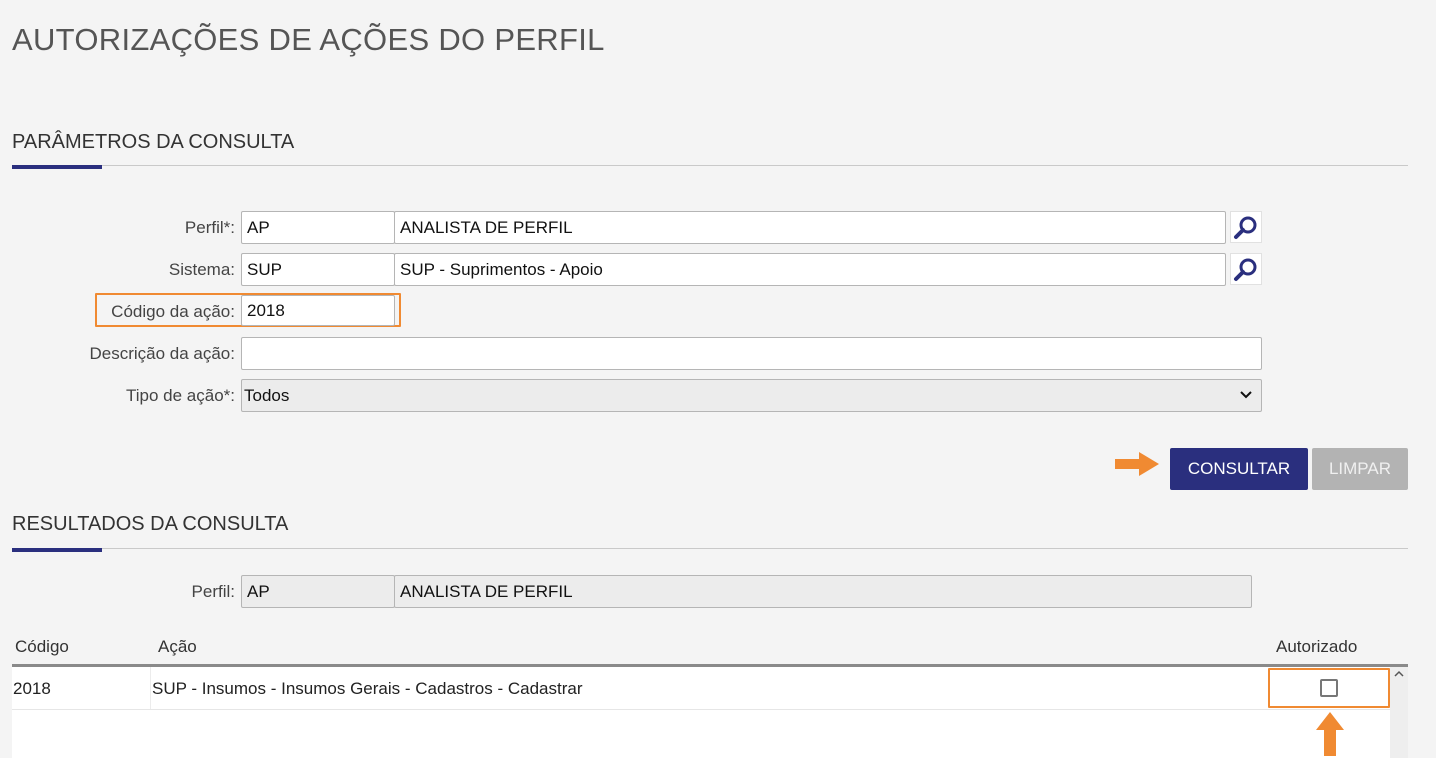  I want to click on sistema-label: Sistema:, so click(201, 269).